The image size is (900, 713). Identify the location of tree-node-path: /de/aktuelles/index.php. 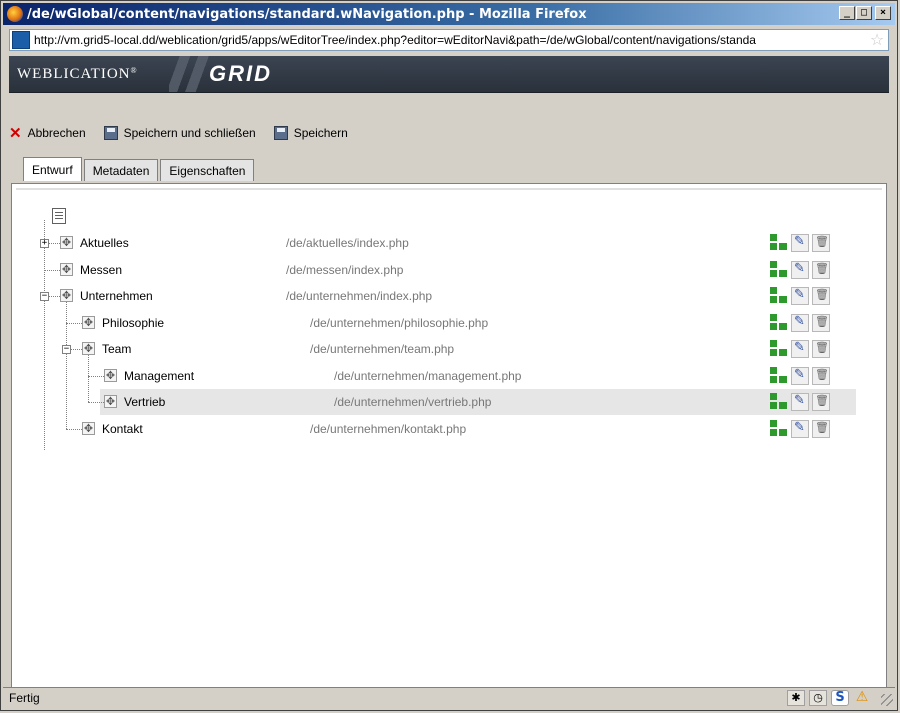
(347, 243).